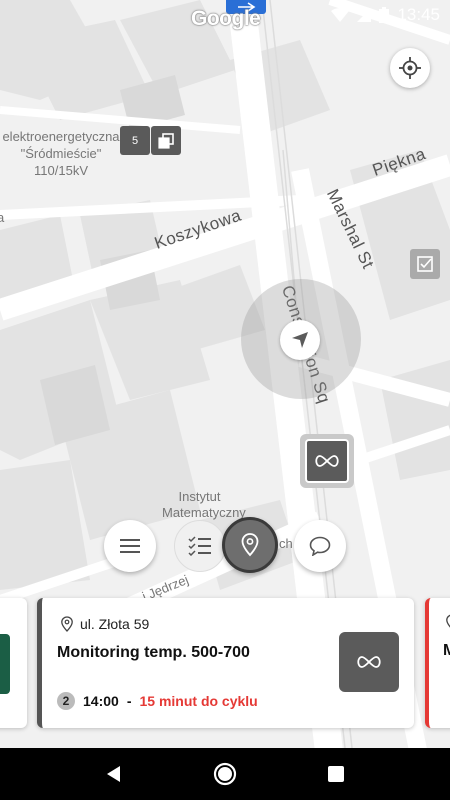 This screenshot has height=800, width=450. What do you see at coordinates (153, 652) in the screenshot?
I see `task-title: Monitoring temp. 500-700` at bounding box center [153, 652].